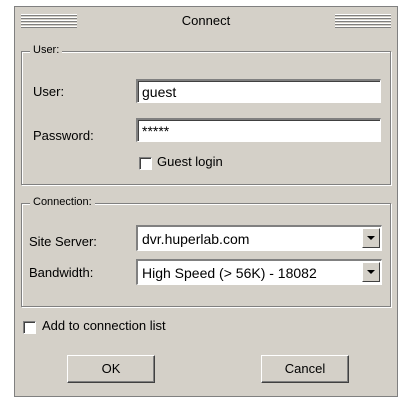  Describe the element at coordinates (206, 21) in the screenshot. I see `title-bar: Connect` at that location.